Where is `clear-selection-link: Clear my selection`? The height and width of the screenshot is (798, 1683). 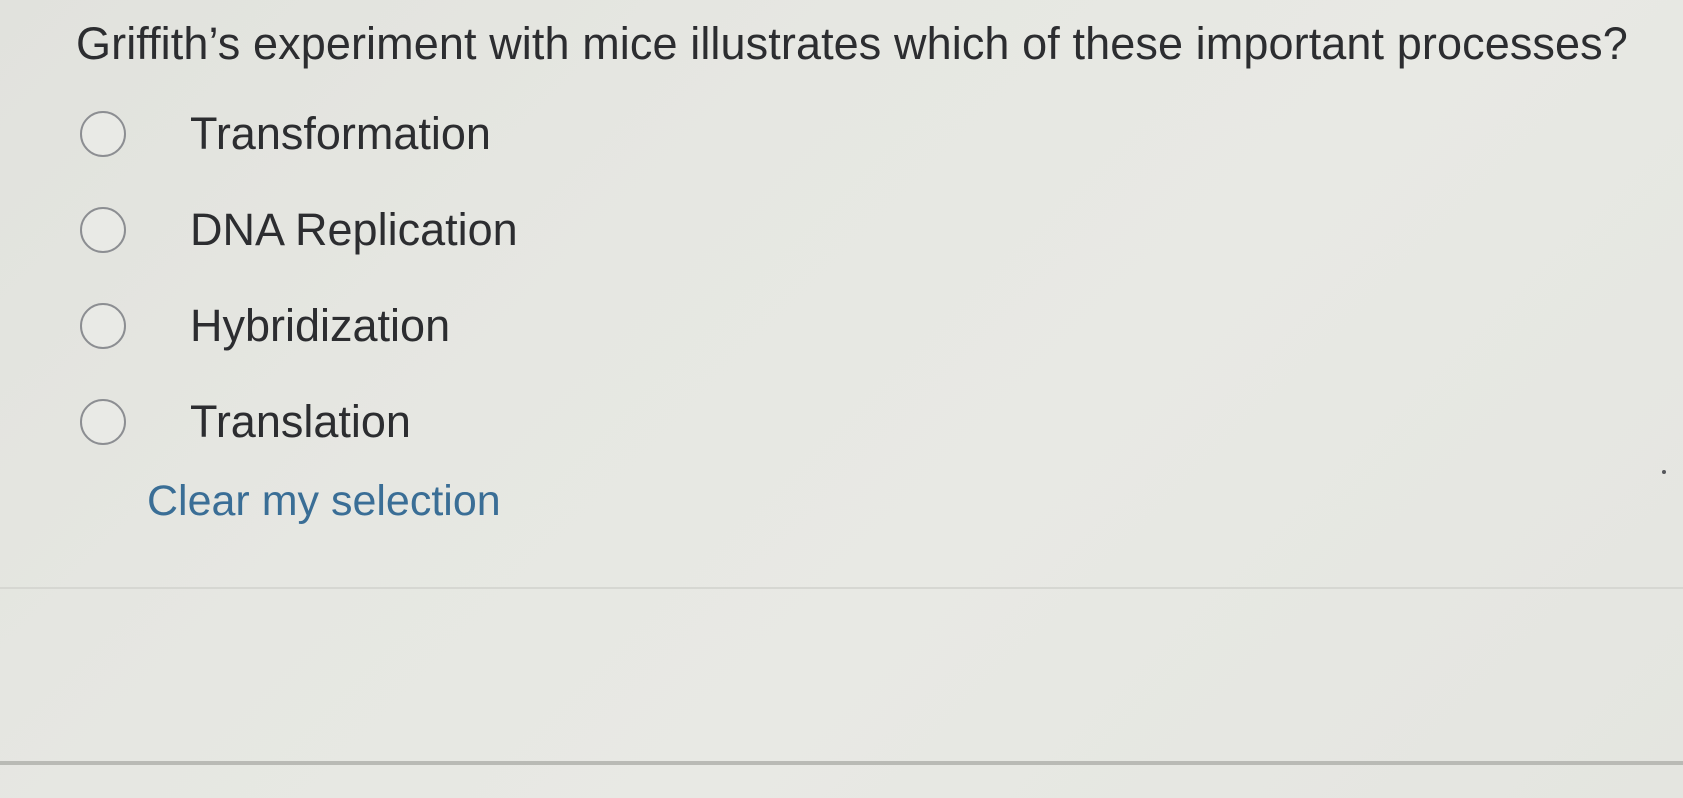 clear-selection-link: Clear my selection is located at coordinates (324, 501).